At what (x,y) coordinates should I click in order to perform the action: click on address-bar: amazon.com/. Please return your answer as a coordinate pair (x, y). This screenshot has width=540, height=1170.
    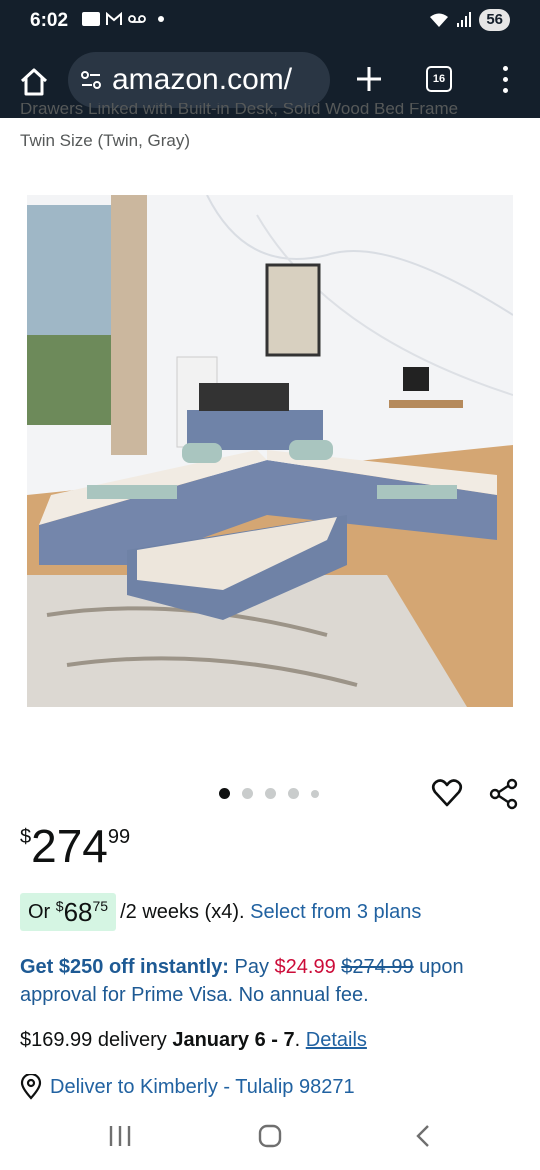
    Looking at the image, I should click on (199, 80).